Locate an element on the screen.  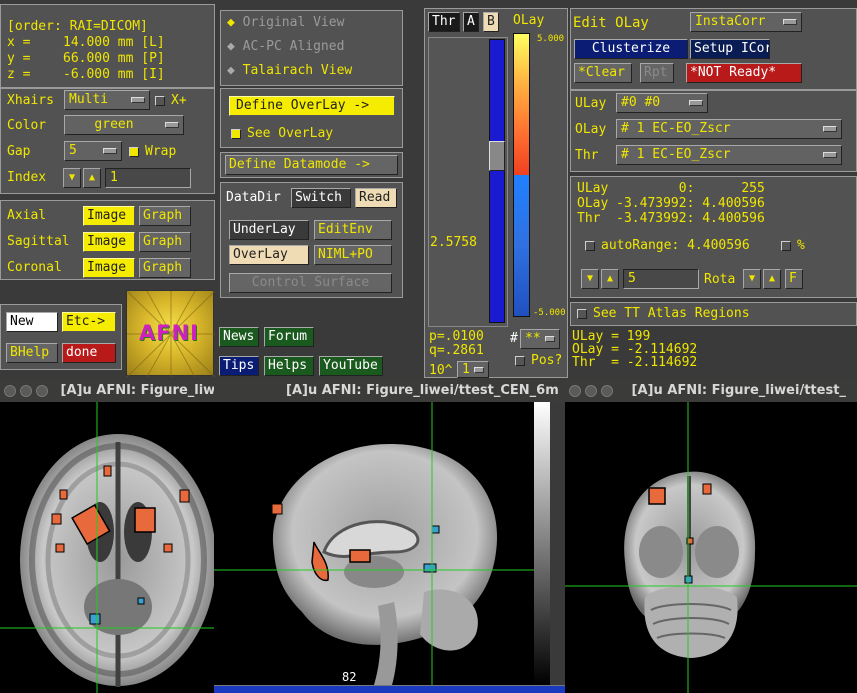
view-label-coronal: Coronal is located at coordinates (34, 267).